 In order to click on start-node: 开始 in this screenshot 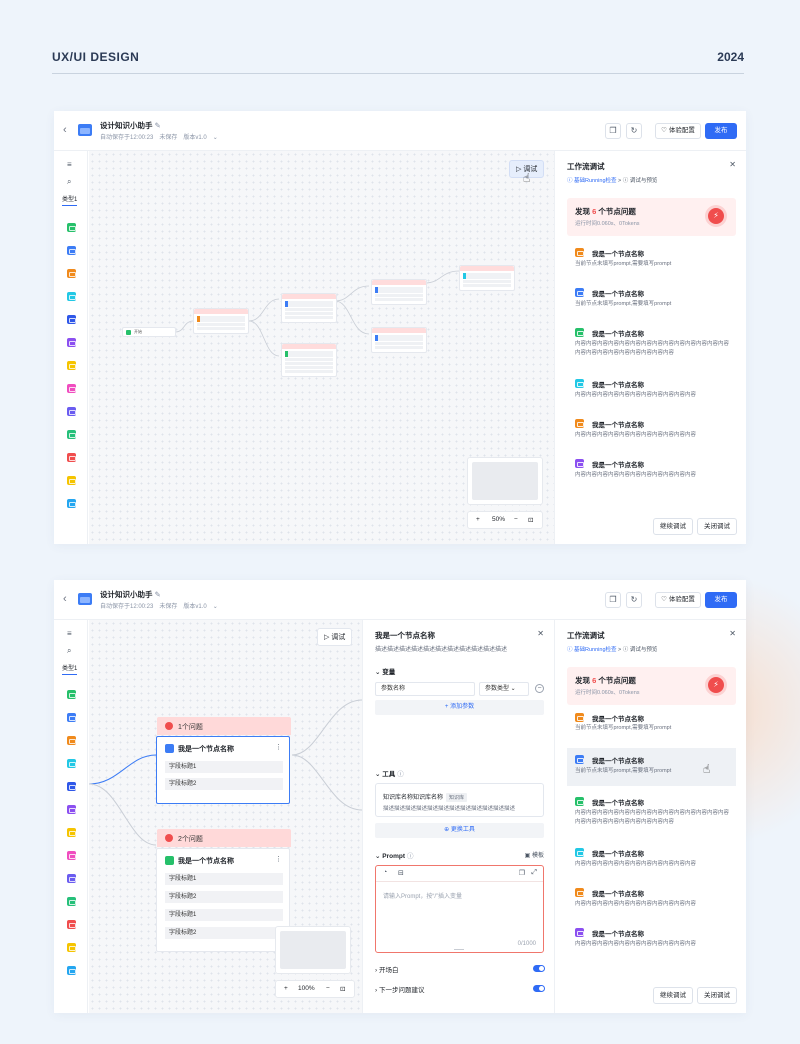, I will do `click(149, 332)`.